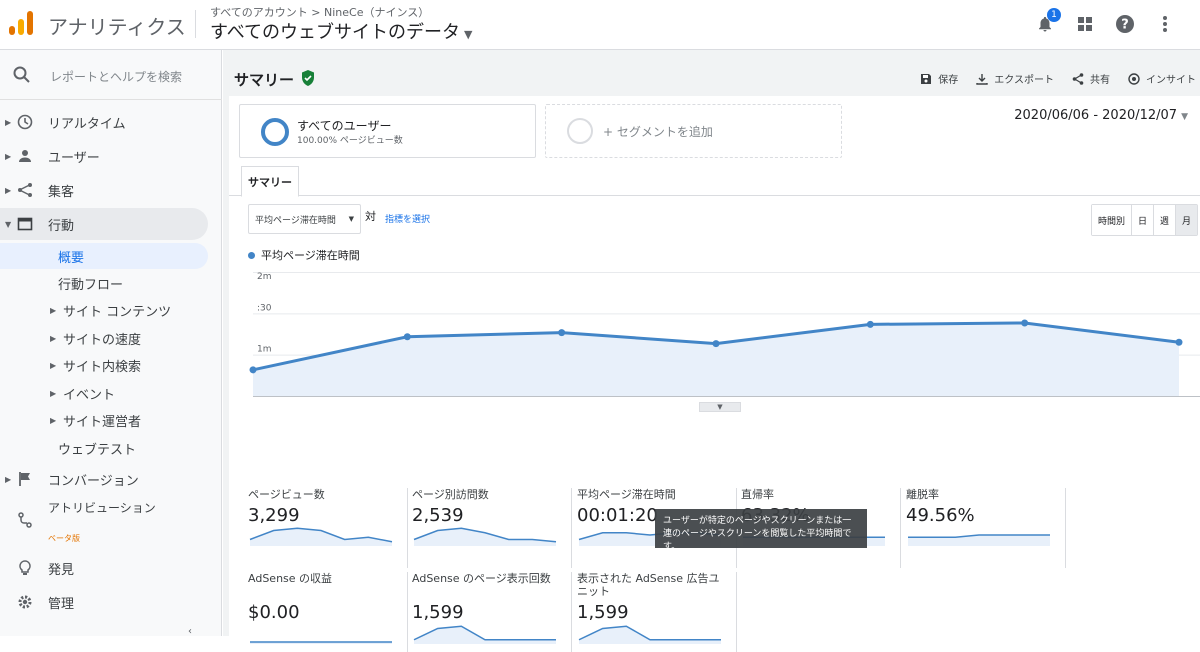 Image resolution: width=1200 pixels, height=652 pixels. Describe the element at coordinates (720, 407) in the screenshot. I see `expand-chart-button: ▼` at that location.